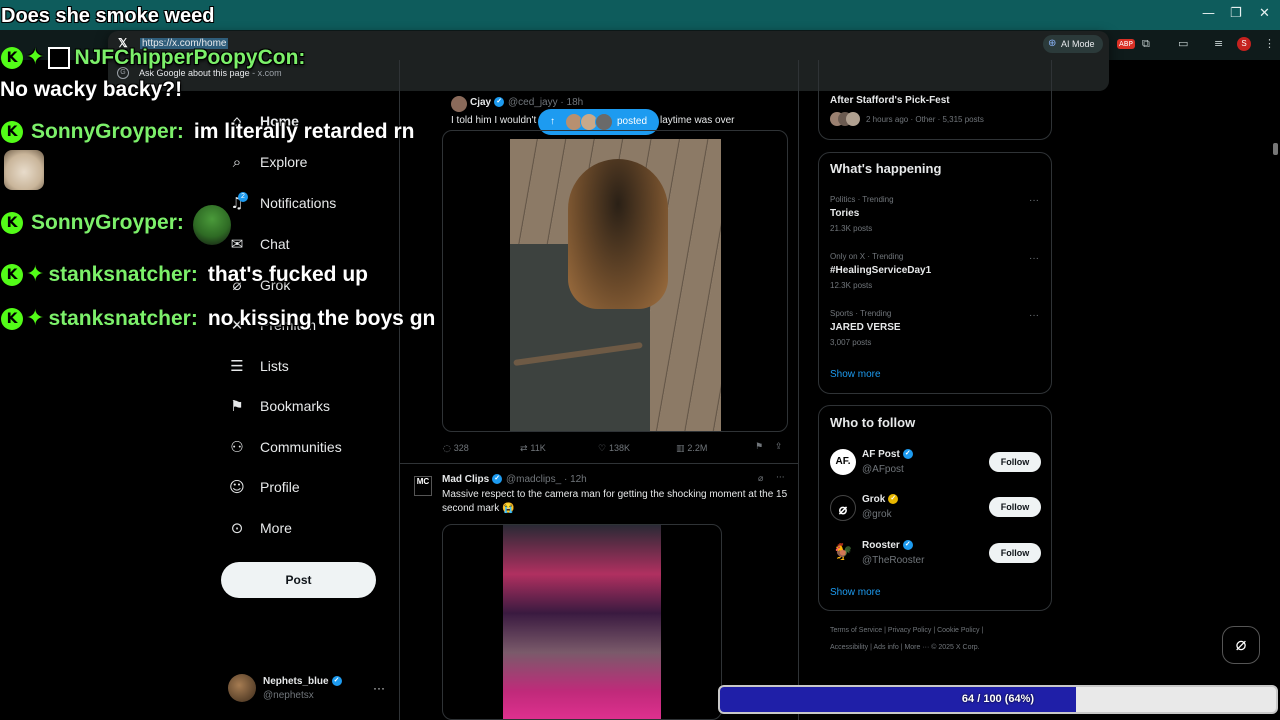 This screenshot has width=1280, height=720. Describe the element at coordinates (843, 508) in the screenshot. I see `grok-avatar: ⌀` at that location.